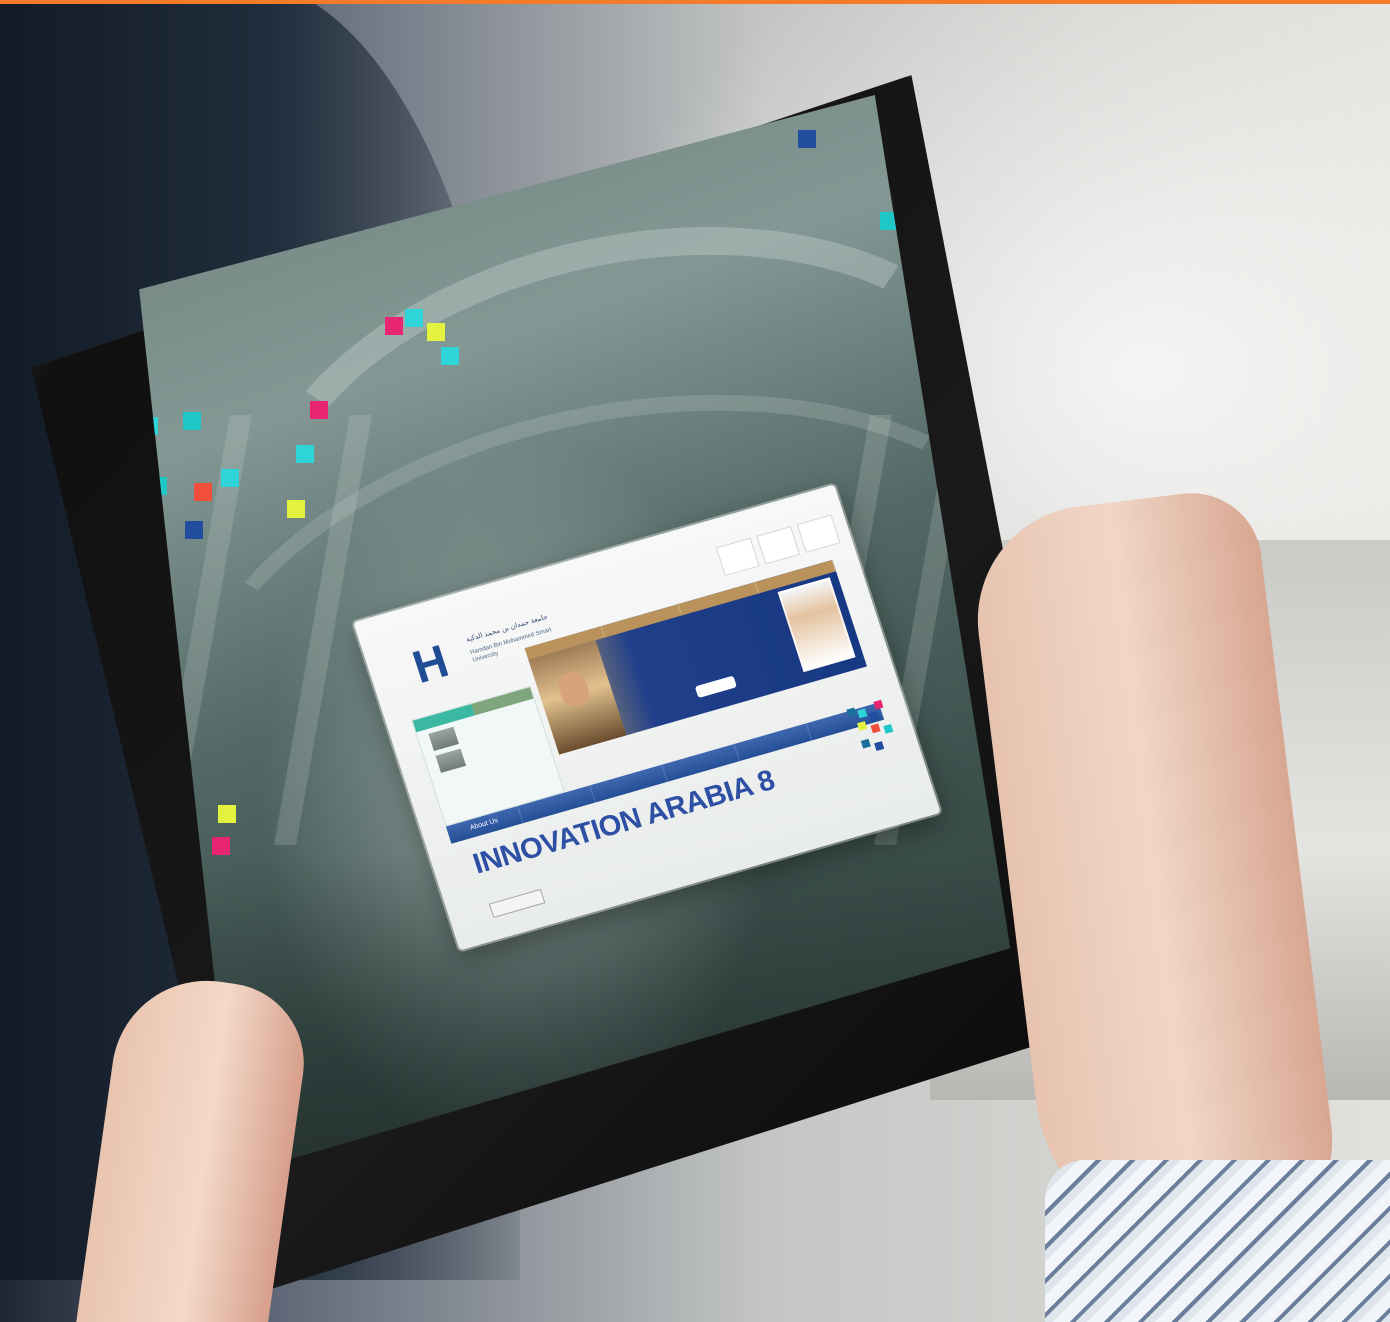 The width and height of the screenshot is (1390, 1322). What do you see at coordinates (1217, 1241) in the screenshot?
I see `striped-sleeve` at bounding box center [1217, 1241].